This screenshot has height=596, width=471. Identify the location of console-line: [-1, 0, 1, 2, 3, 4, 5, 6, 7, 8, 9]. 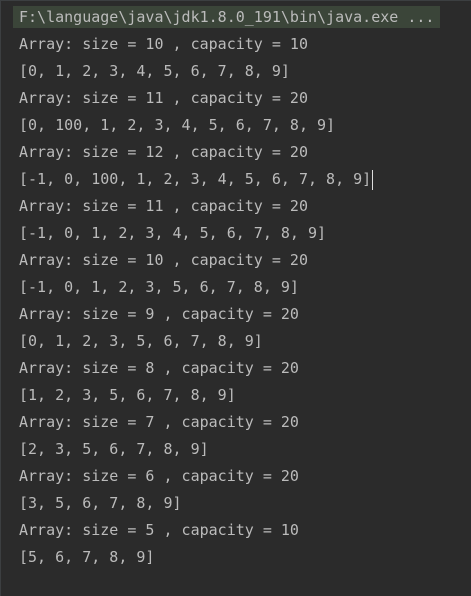
(173, 233).